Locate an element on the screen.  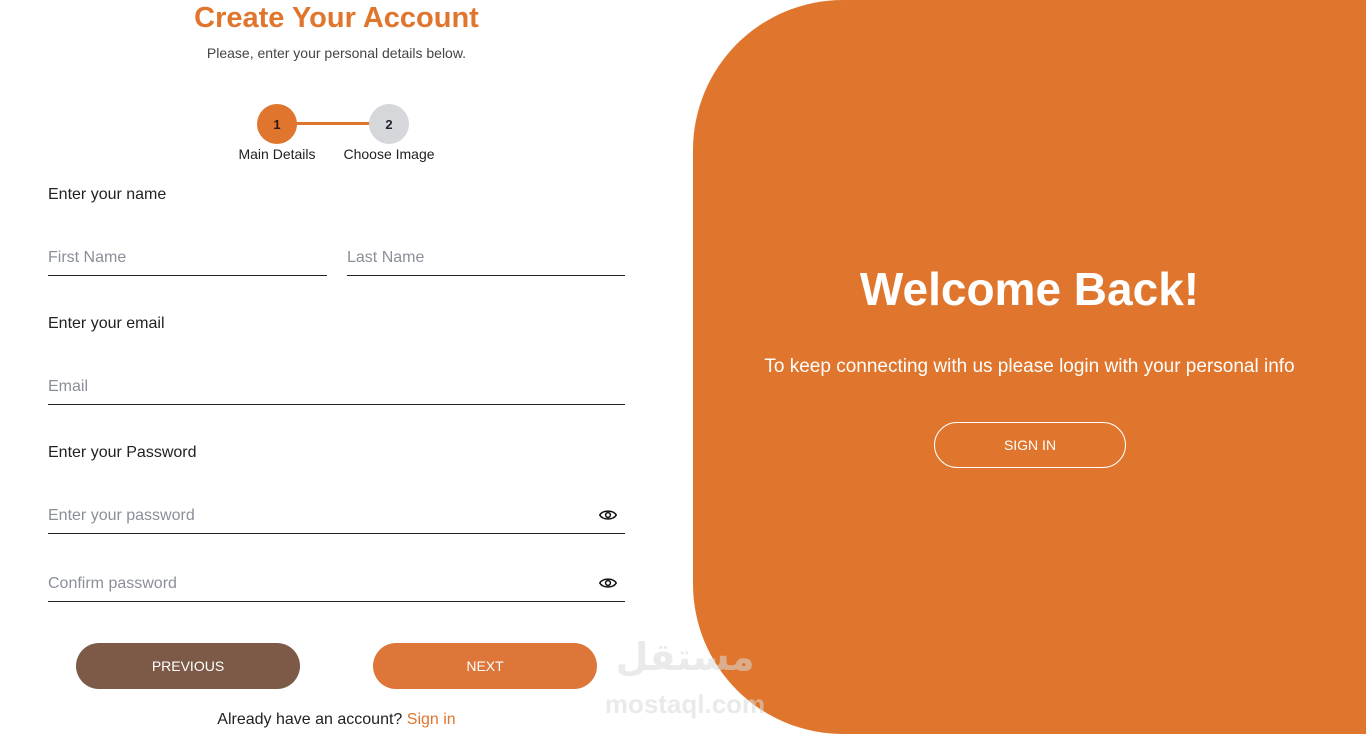
first-name-input is located at coordinates (187, 257).